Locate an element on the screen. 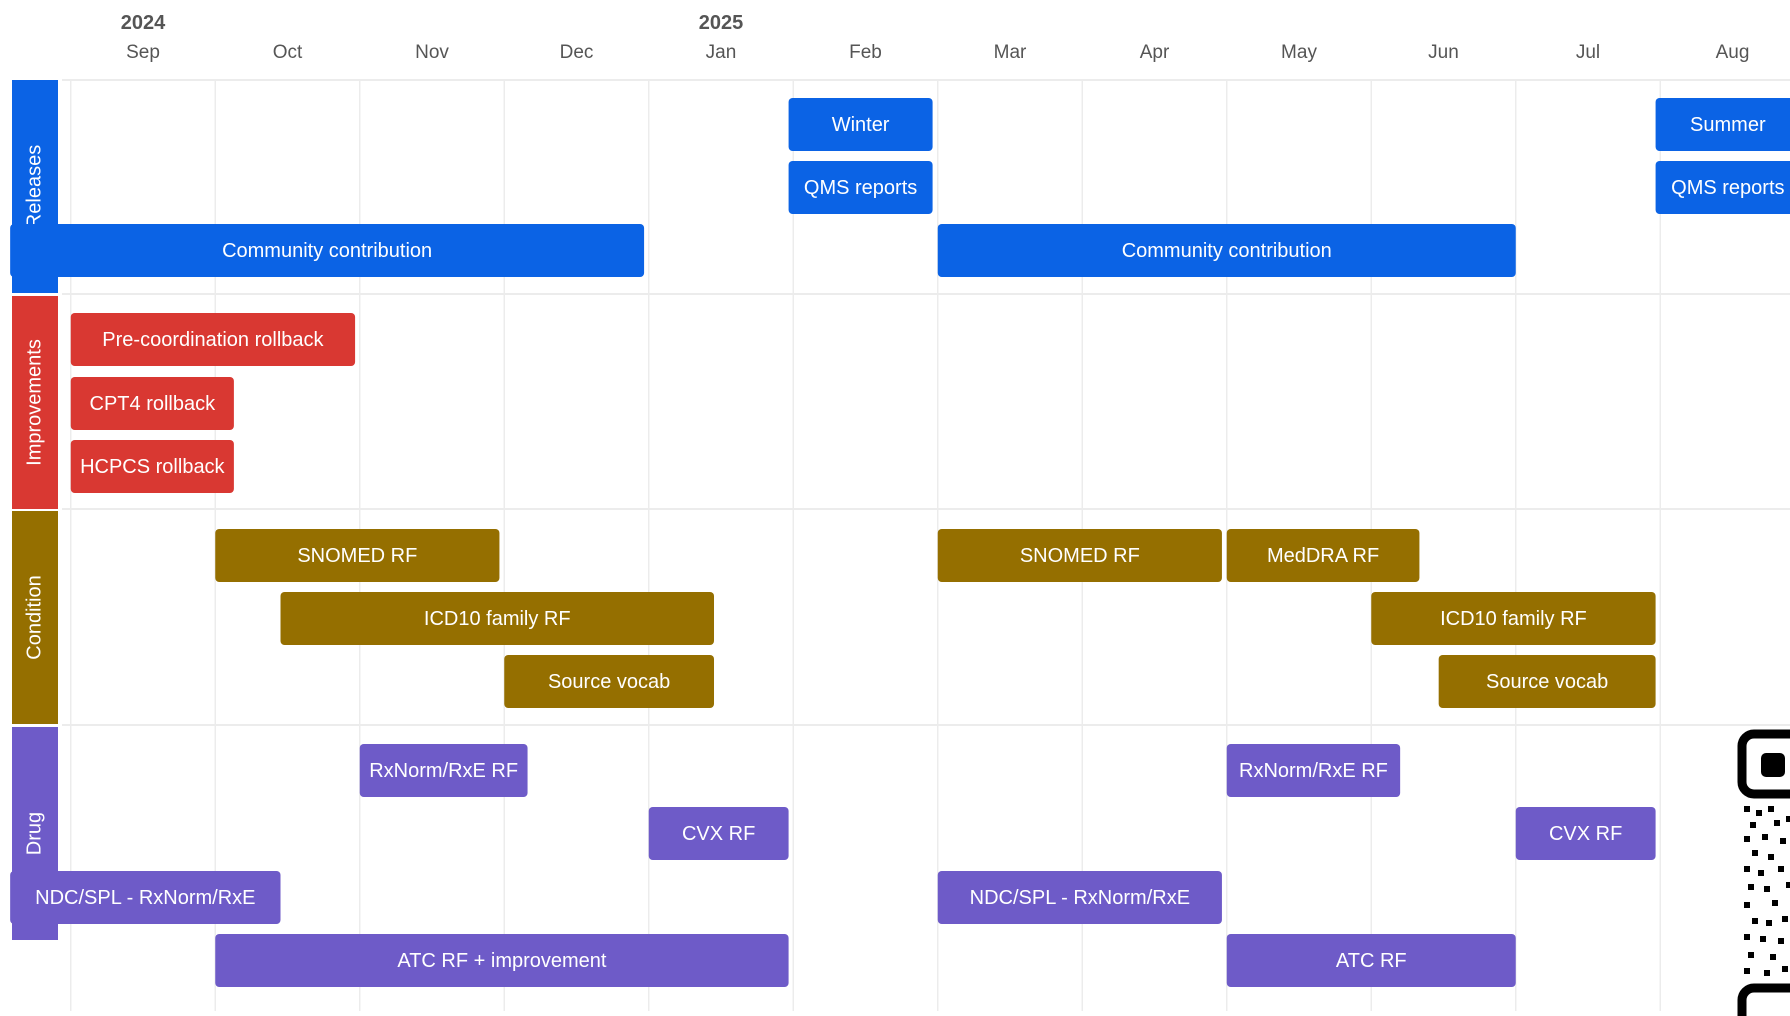 Image resolution: width=1790 pixels, height=1016 pixels. task-bar-label: Pre-coordination rollback is located at coordinates (213, 340).